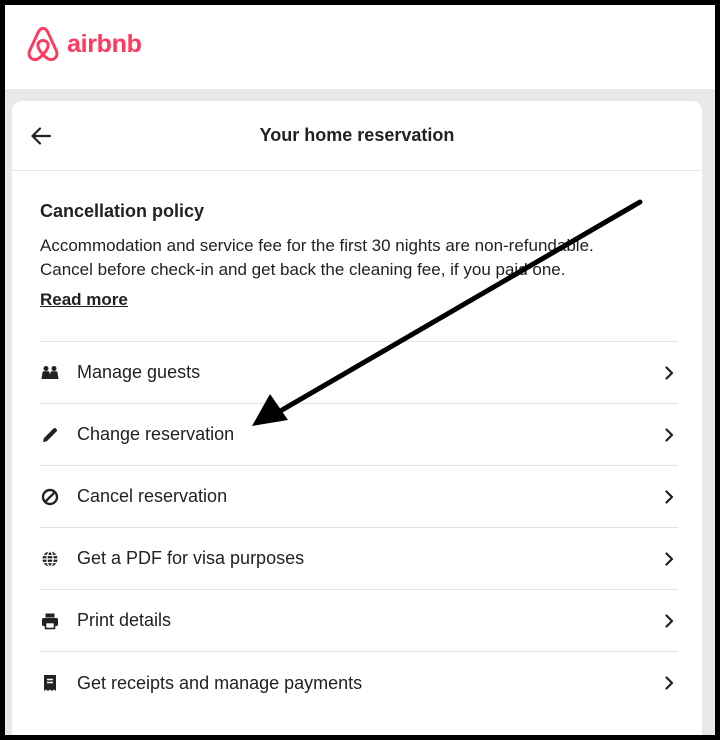 The image size is (720, 740). Describe the element at coordinates (156, 434) in the screenshot. I see `menu-item-label: Change reservation` at that location.